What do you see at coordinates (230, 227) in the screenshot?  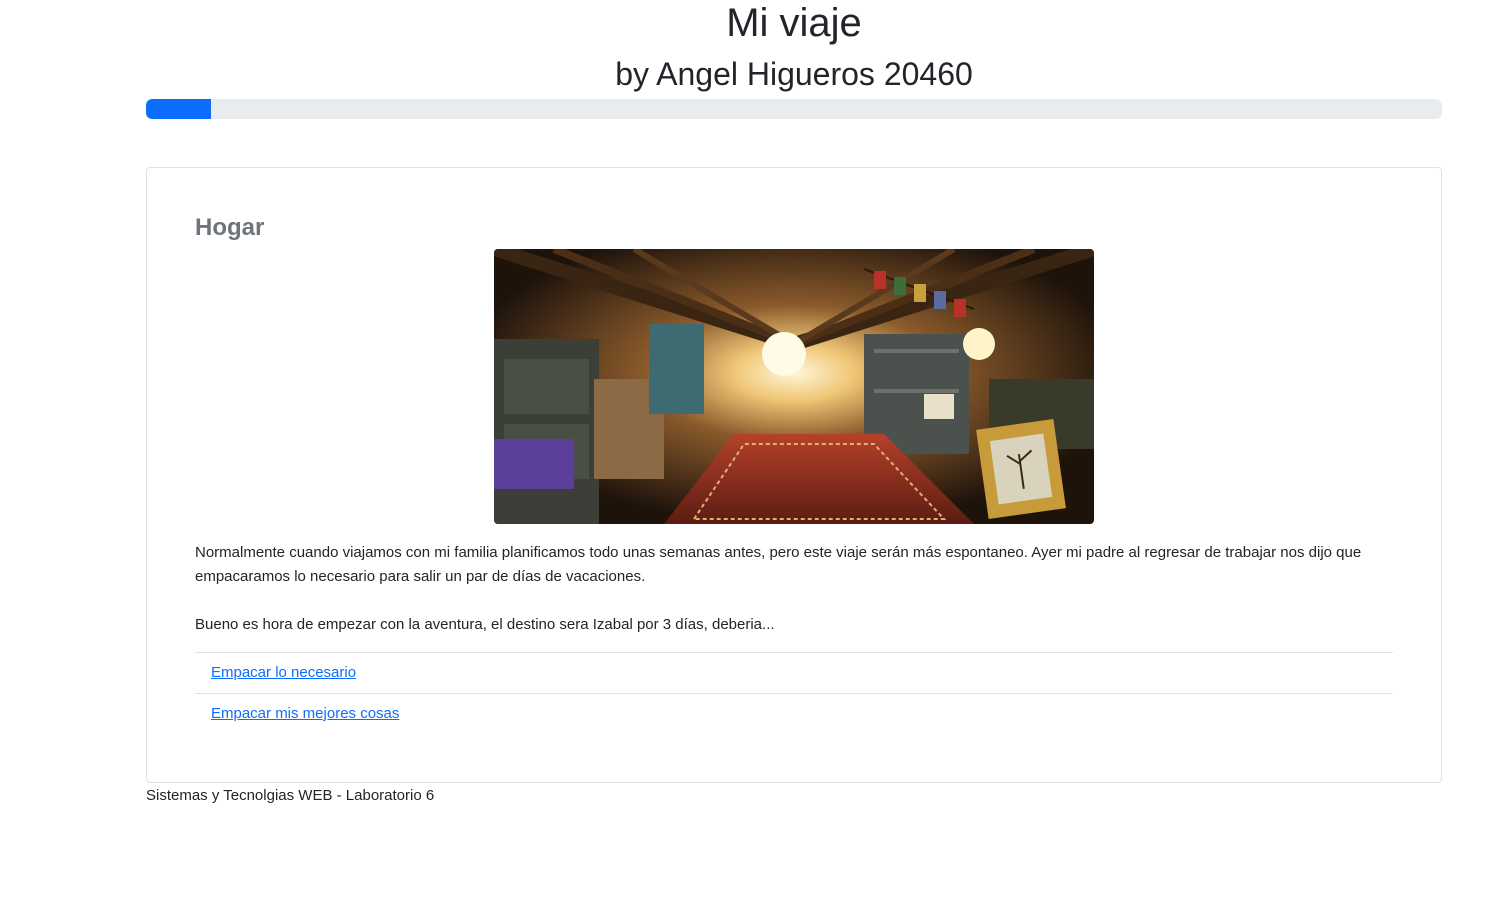 I see `scene-title: Hogar` at bounding box center [230, 227].